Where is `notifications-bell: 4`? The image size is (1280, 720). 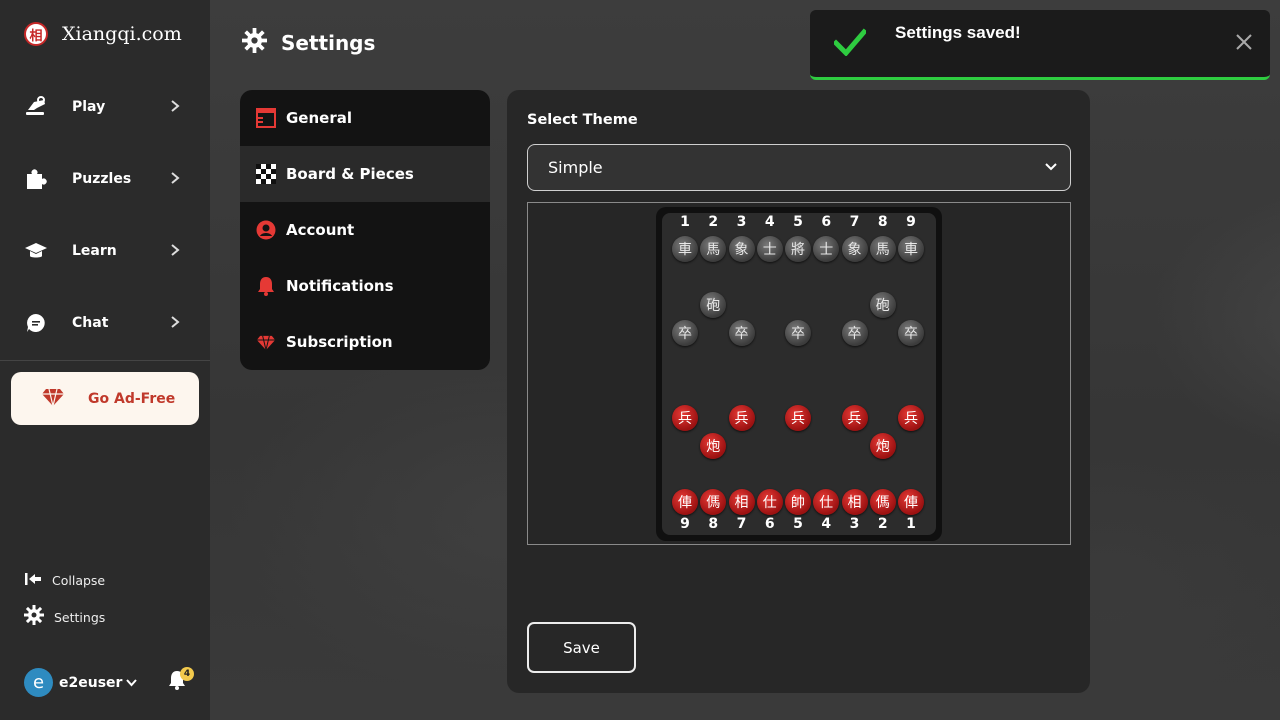
notifications-bell: 4 is located at coordinates (181, 680).